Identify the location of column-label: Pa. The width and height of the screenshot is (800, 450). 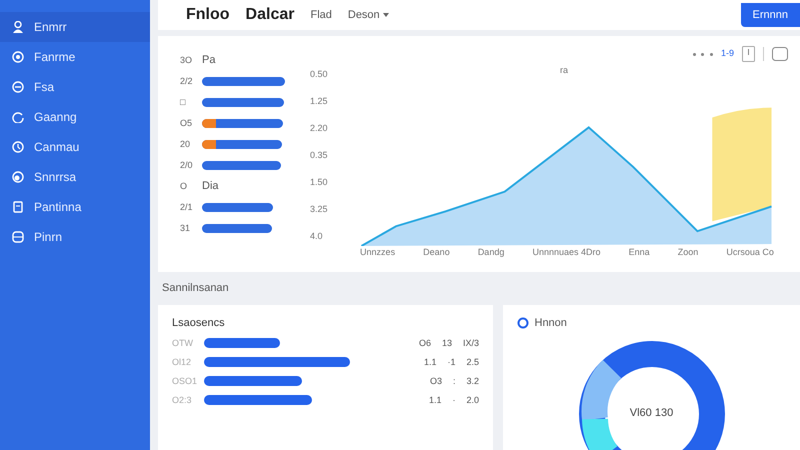
(209, 60).